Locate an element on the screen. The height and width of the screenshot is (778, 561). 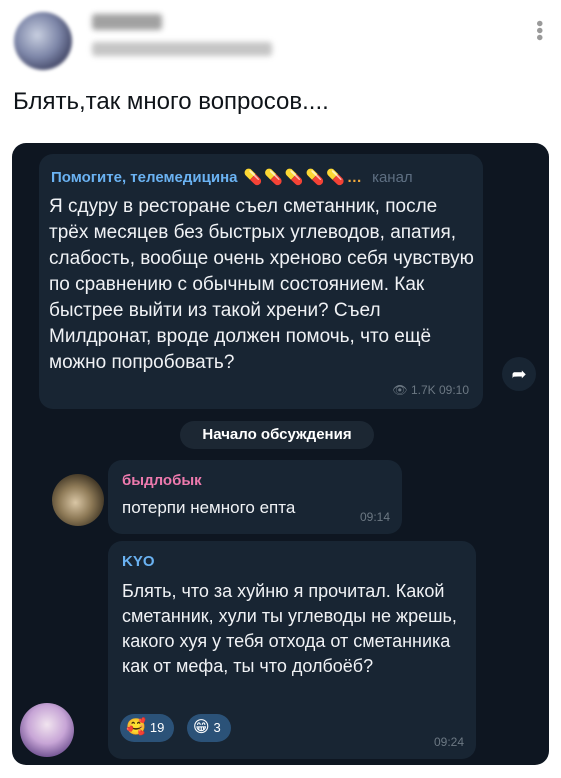
comment-time: 09:14 is located at coordinates (374, 517).